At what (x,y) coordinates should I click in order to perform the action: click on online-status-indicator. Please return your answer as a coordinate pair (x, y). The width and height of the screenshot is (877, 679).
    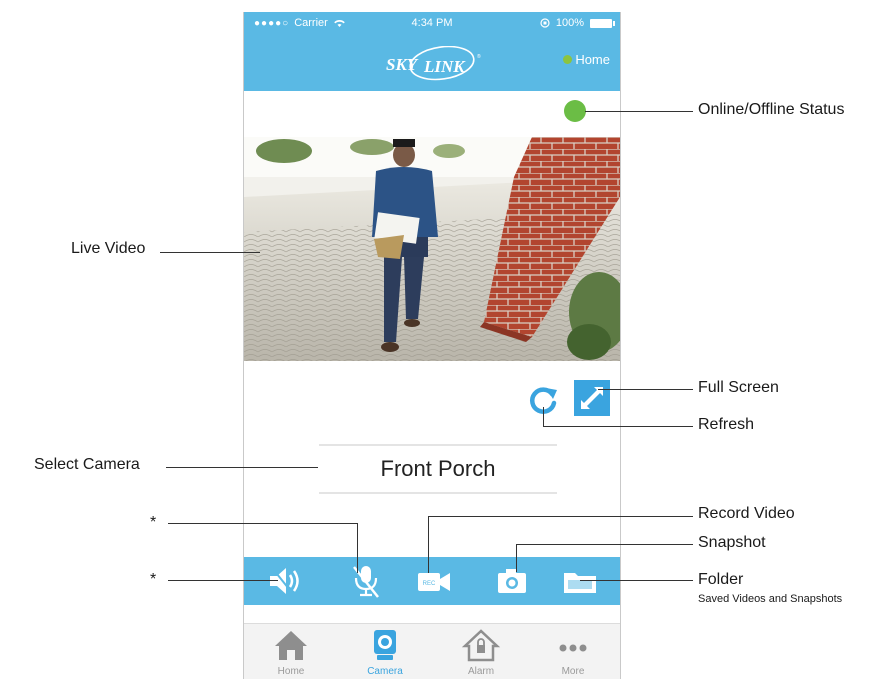
    Looking at the image, I should click on (575, 111).